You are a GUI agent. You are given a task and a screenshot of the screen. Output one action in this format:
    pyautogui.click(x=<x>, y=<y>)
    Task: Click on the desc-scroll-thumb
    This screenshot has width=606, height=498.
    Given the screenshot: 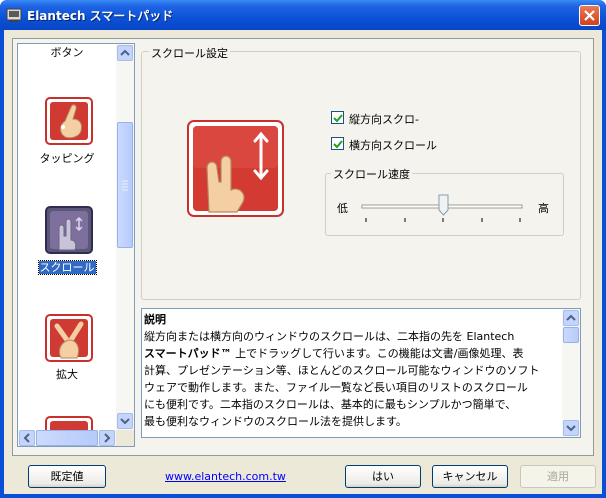 What is the action you would take?
    pyautogui.click(x=571, y=335)
    